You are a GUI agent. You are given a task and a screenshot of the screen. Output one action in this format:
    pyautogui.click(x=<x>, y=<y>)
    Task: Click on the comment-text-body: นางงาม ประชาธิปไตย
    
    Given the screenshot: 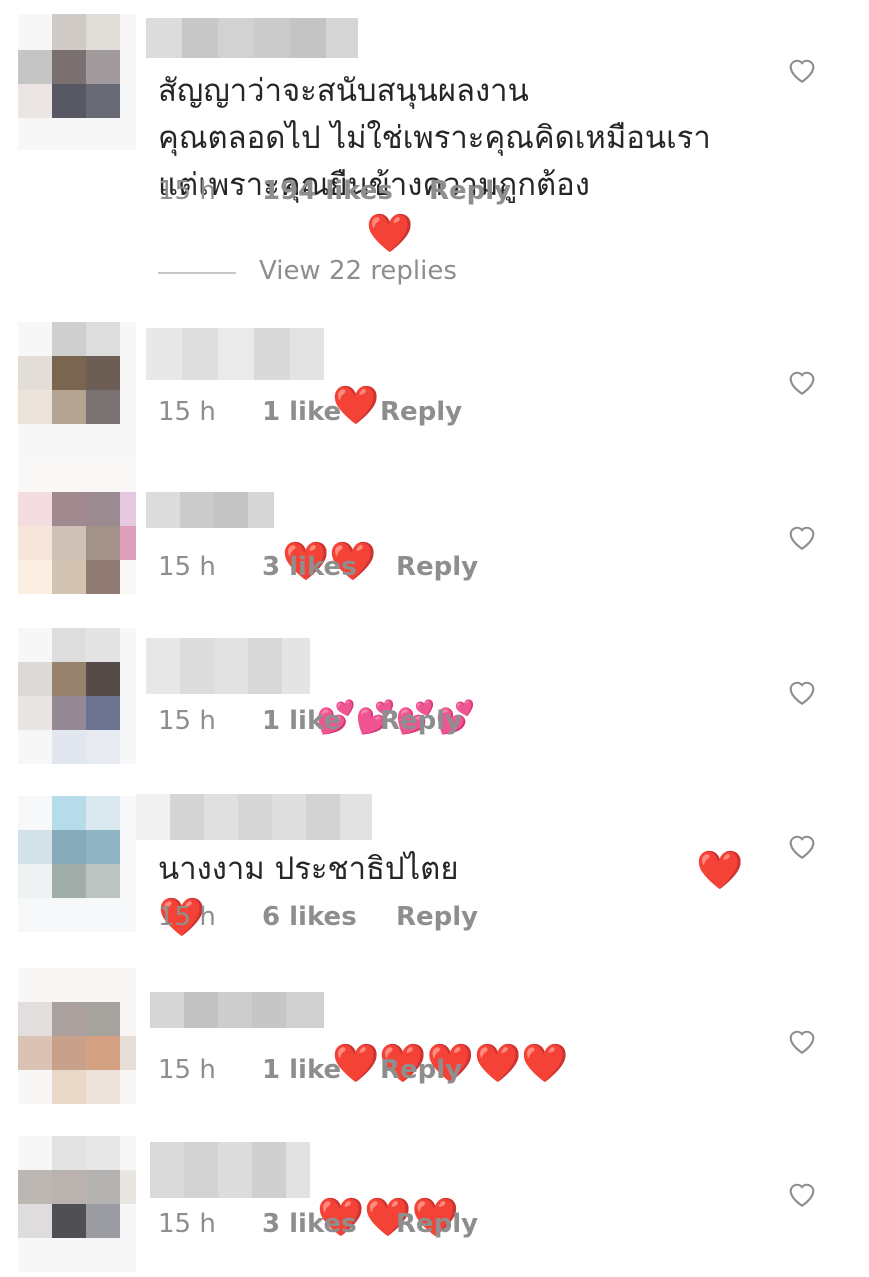 What is the action you would take?
    pyautogui.click(x=308, y=869)
    